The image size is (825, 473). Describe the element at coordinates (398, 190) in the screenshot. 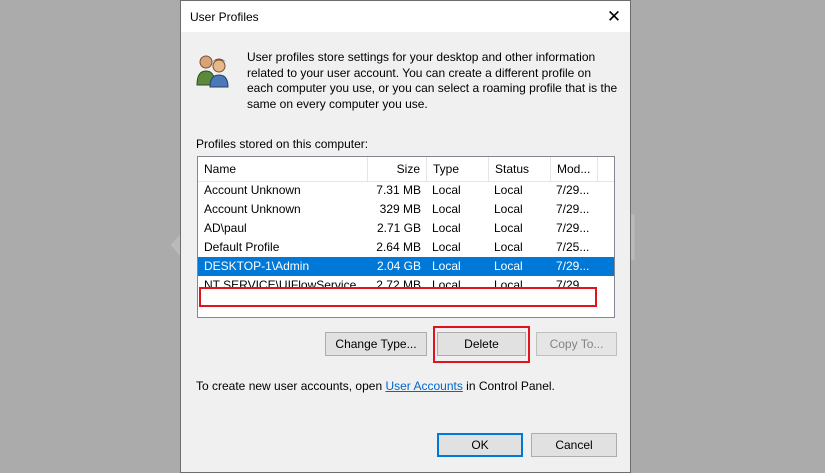

I see `cell-size: 7.31 MB` at that location.